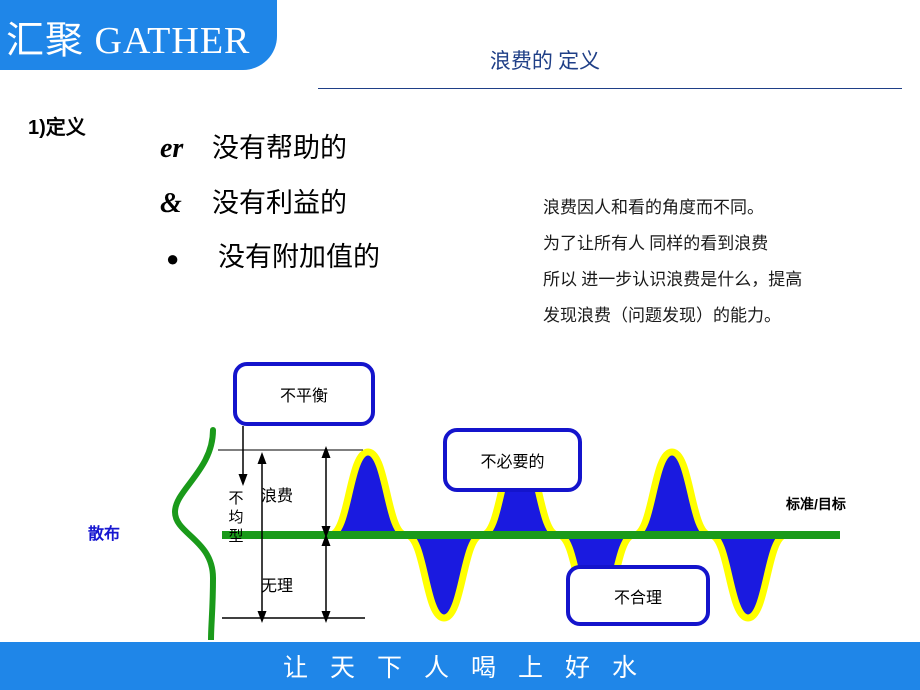 This screenshot has width=920, height=690. Describe the element at coordinates (673, 279) in the screenshot. I see `paragraph-line: 所以 进一步认识浪费是什么，提高` at that location.